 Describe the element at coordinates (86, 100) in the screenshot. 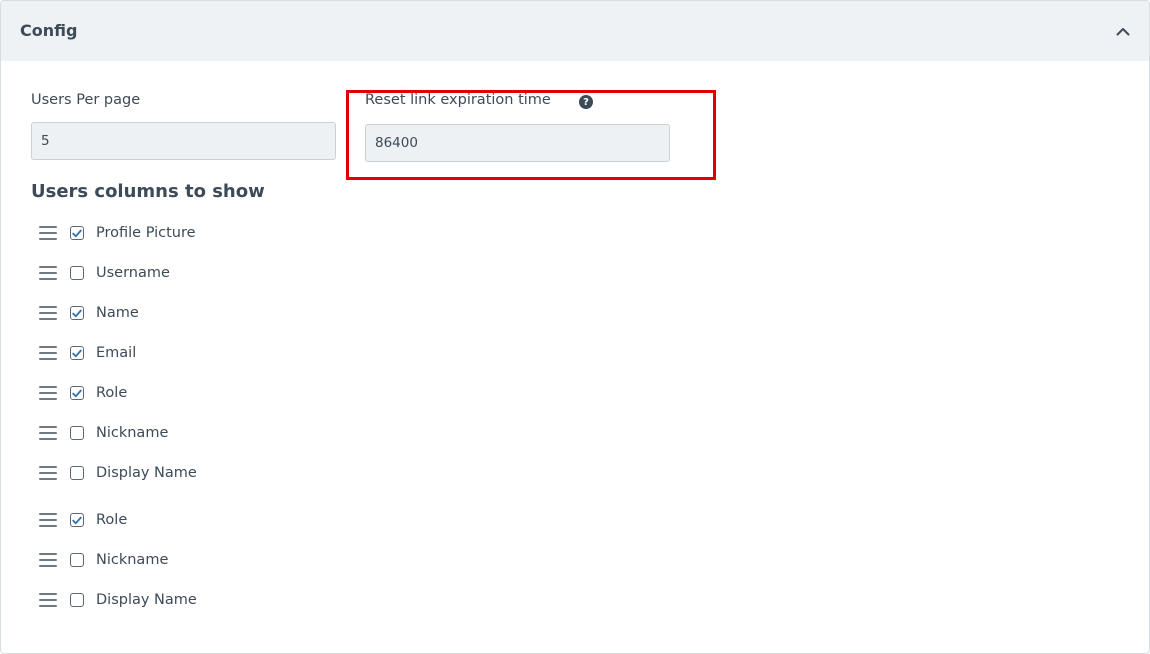

I see `users-per-page-label: Users Per page` at that location.